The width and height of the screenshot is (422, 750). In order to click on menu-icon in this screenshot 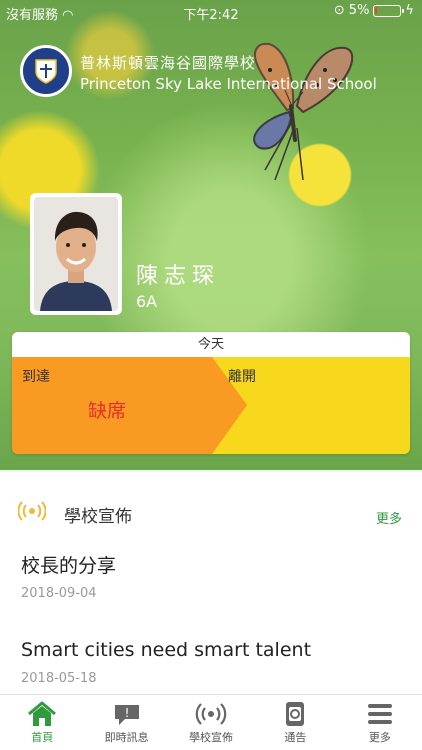, I will do `click(379, 714)`.